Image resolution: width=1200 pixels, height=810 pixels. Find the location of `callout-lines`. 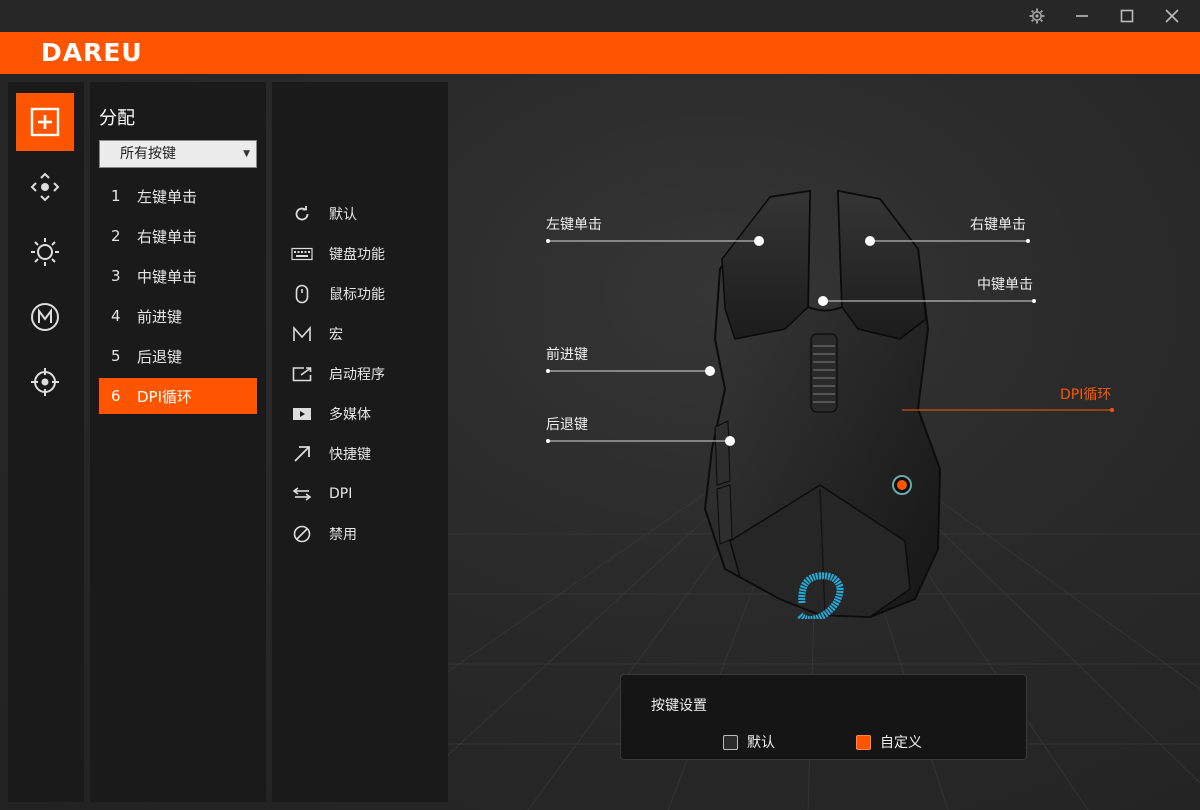

callout-lines is located at coordinates (830, 341).